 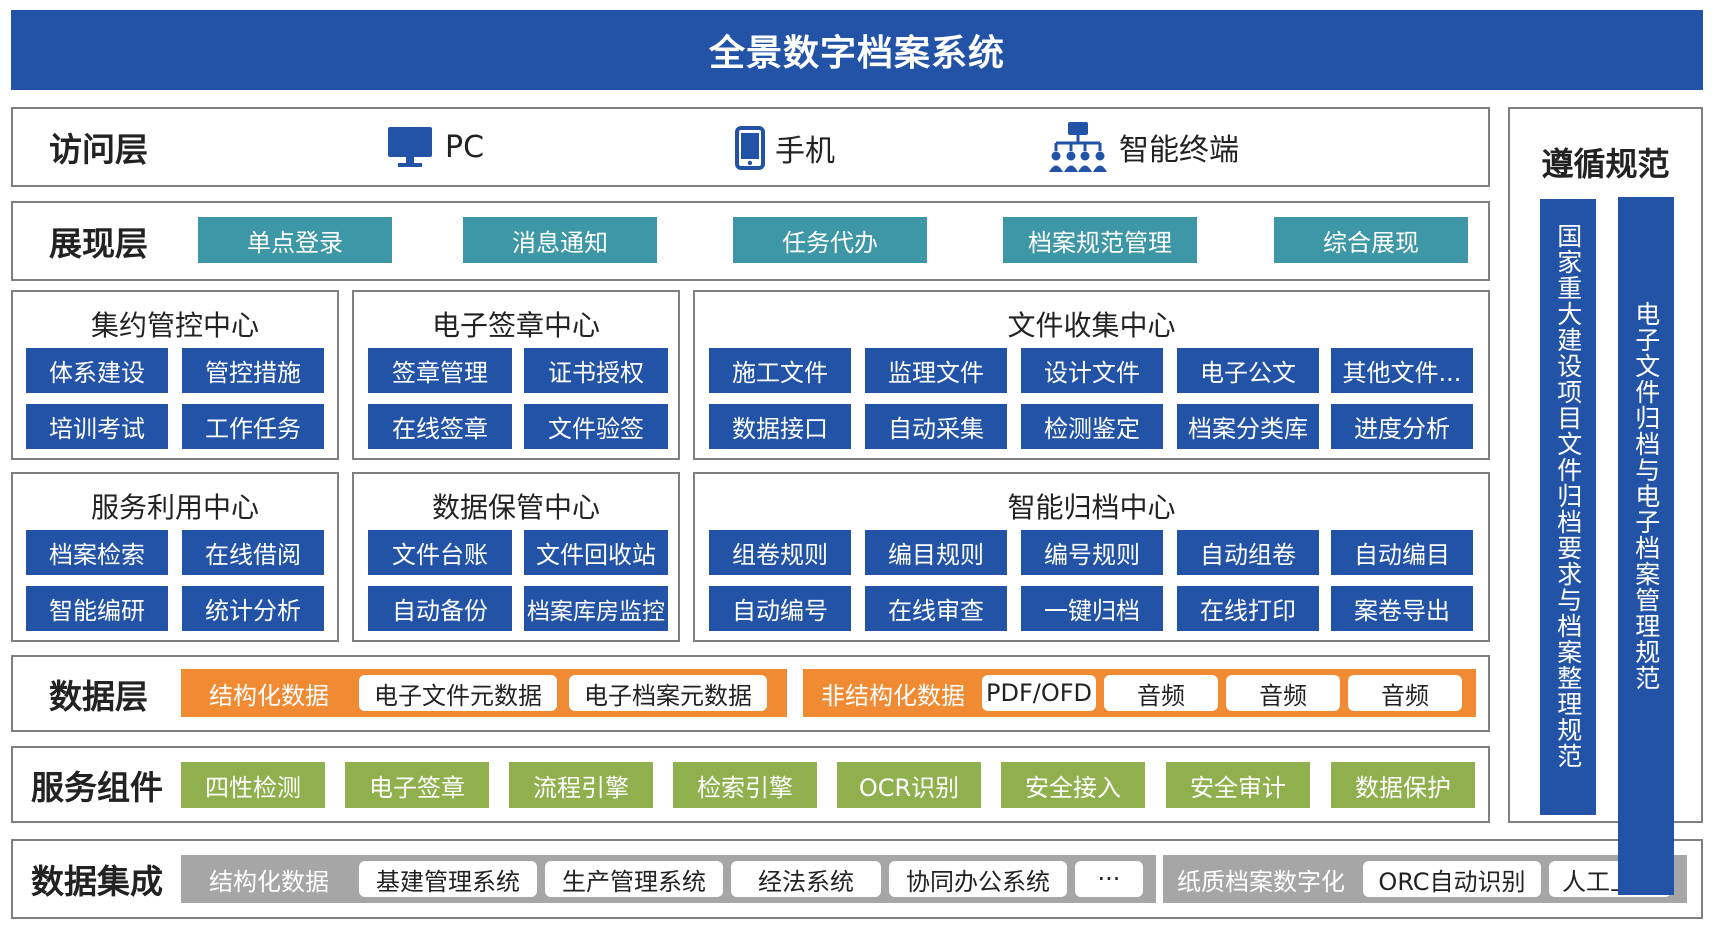 What do you see at coordinates (1646, 496) in the screenshot?
I see `compliance-standard-2-label: 电子文件归档与电子档案管理规范` at bounding box center [1646, 496].